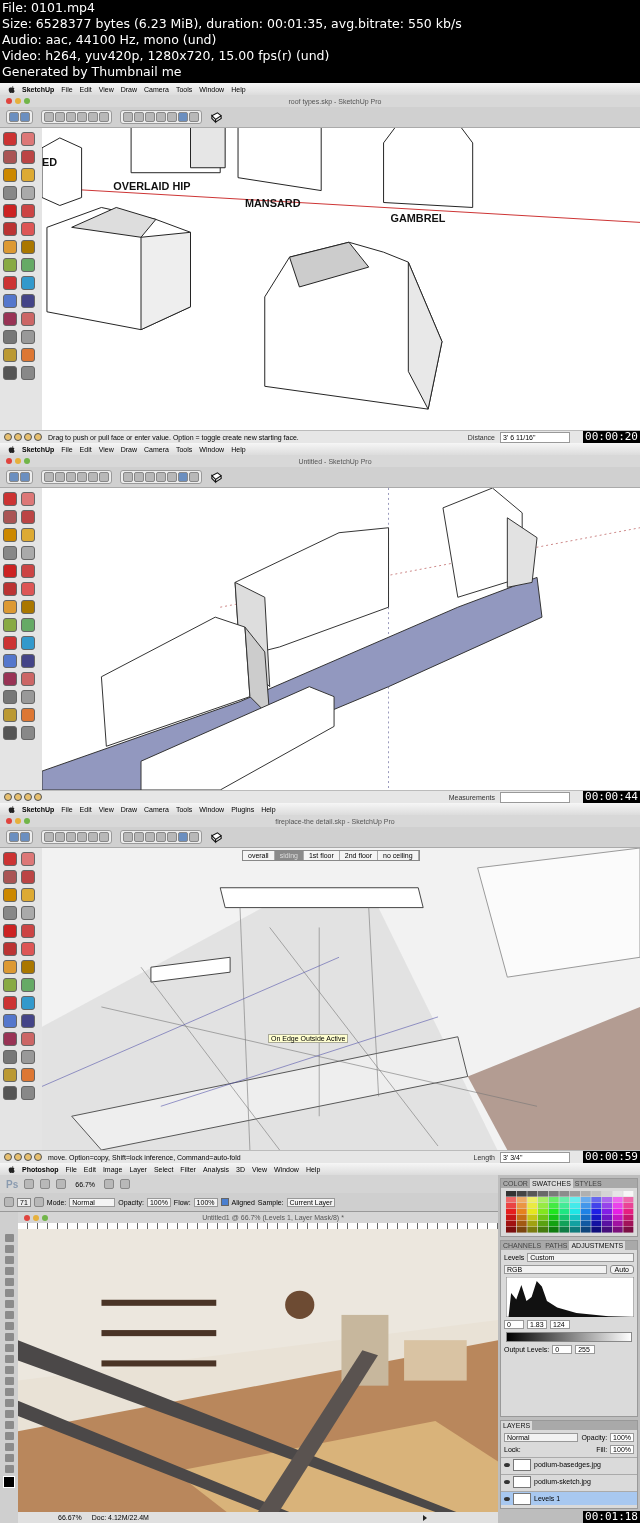 This screenshot has height=1523, width=640. Describe the element at coordinates (9, 1482) in the screenshot. I see `color-swatch-icon` at that location.